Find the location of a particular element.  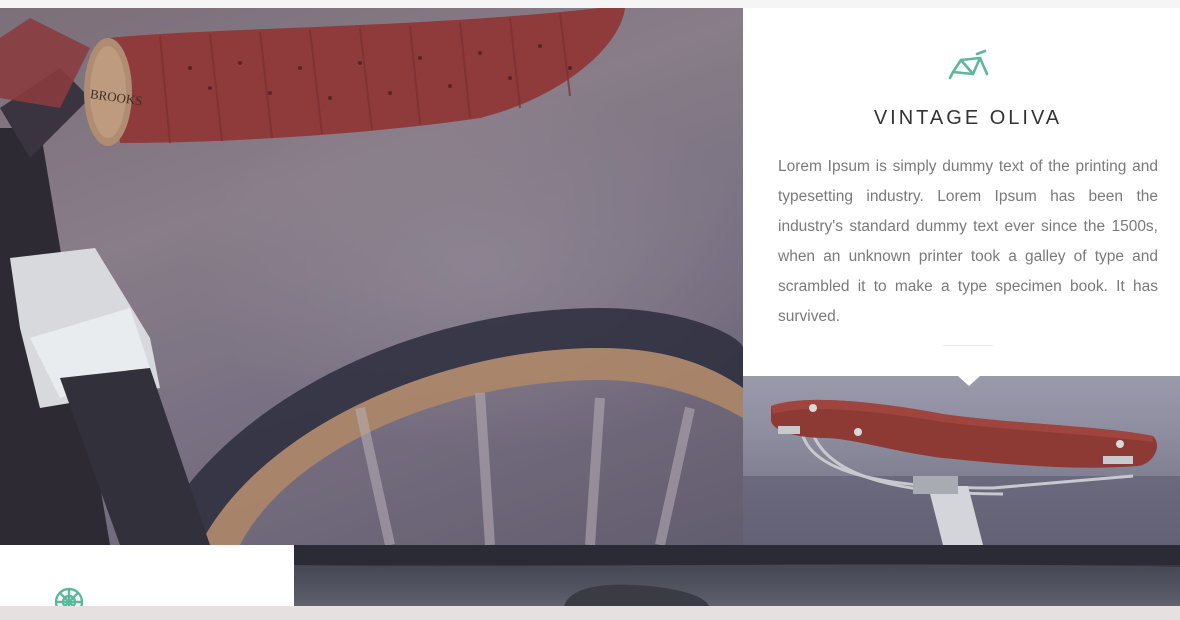

bottom-strip is located at coordinates (590, 613).